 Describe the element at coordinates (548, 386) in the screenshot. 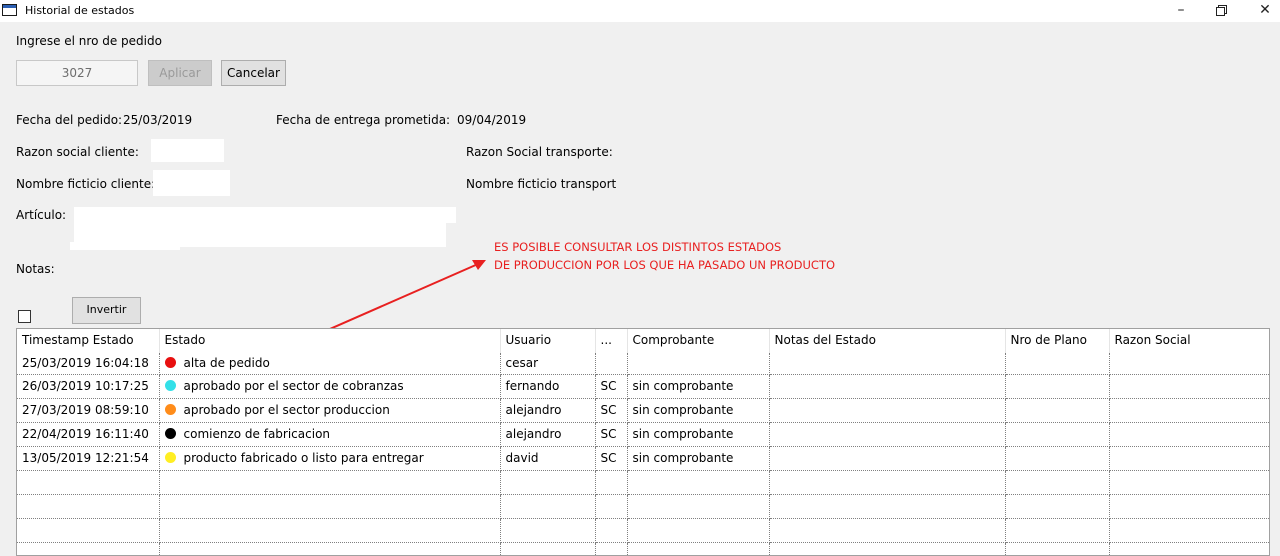

I see `cell-usuario: fernando` at that location.